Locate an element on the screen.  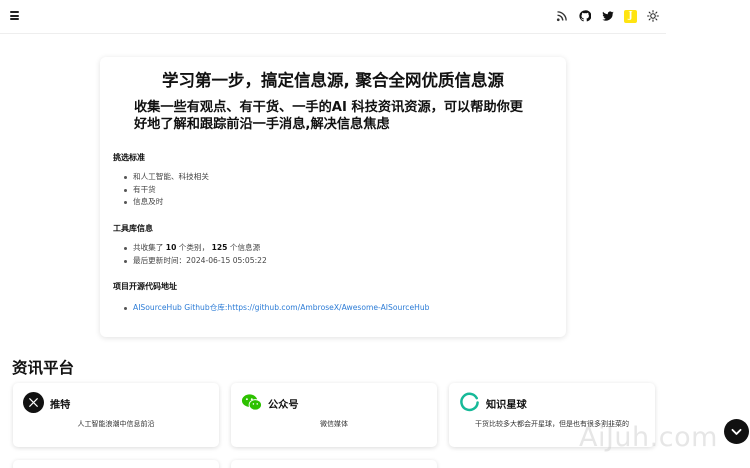
rss-icon is located at coordinates (562, 16).